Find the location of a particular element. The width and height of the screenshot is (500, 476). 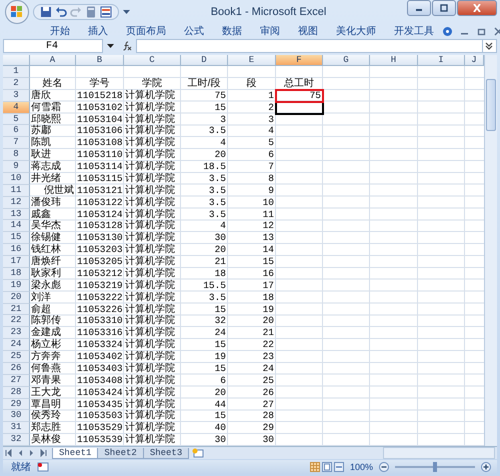

undo-icon is located at coordinates (61, 12).